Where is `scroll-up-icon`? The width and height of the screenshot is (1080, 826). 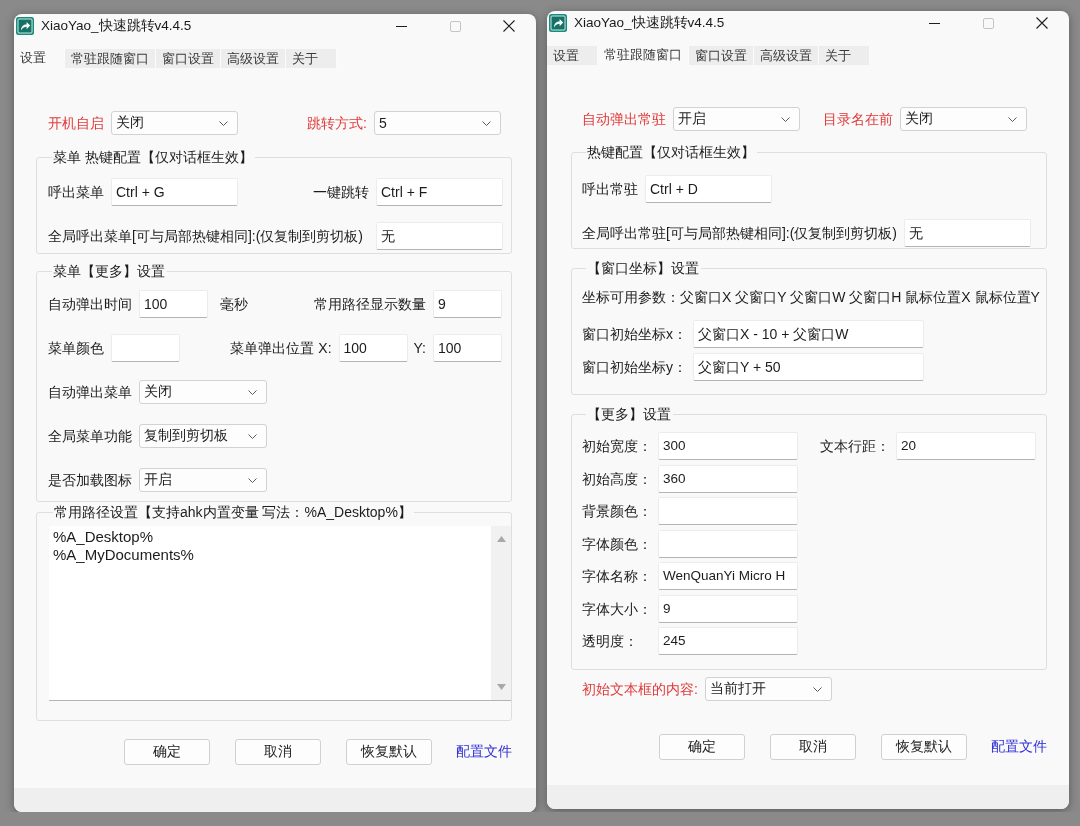 scroll-up-icon is located at coordinates (501, 539).